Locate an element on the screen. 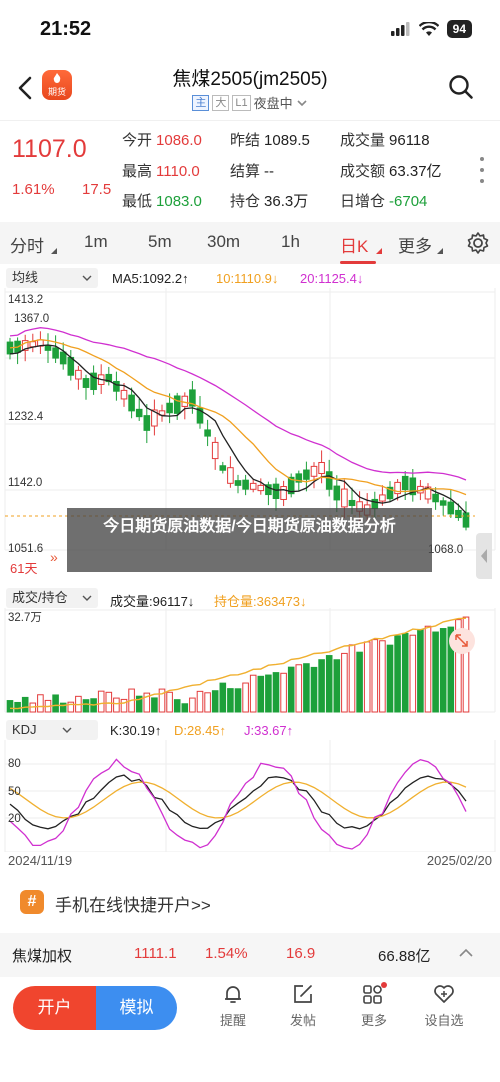 The width and height of the screenshot is (500, 1082). kdj-chart: 80 50 20 is located at coordinates (250, 796).